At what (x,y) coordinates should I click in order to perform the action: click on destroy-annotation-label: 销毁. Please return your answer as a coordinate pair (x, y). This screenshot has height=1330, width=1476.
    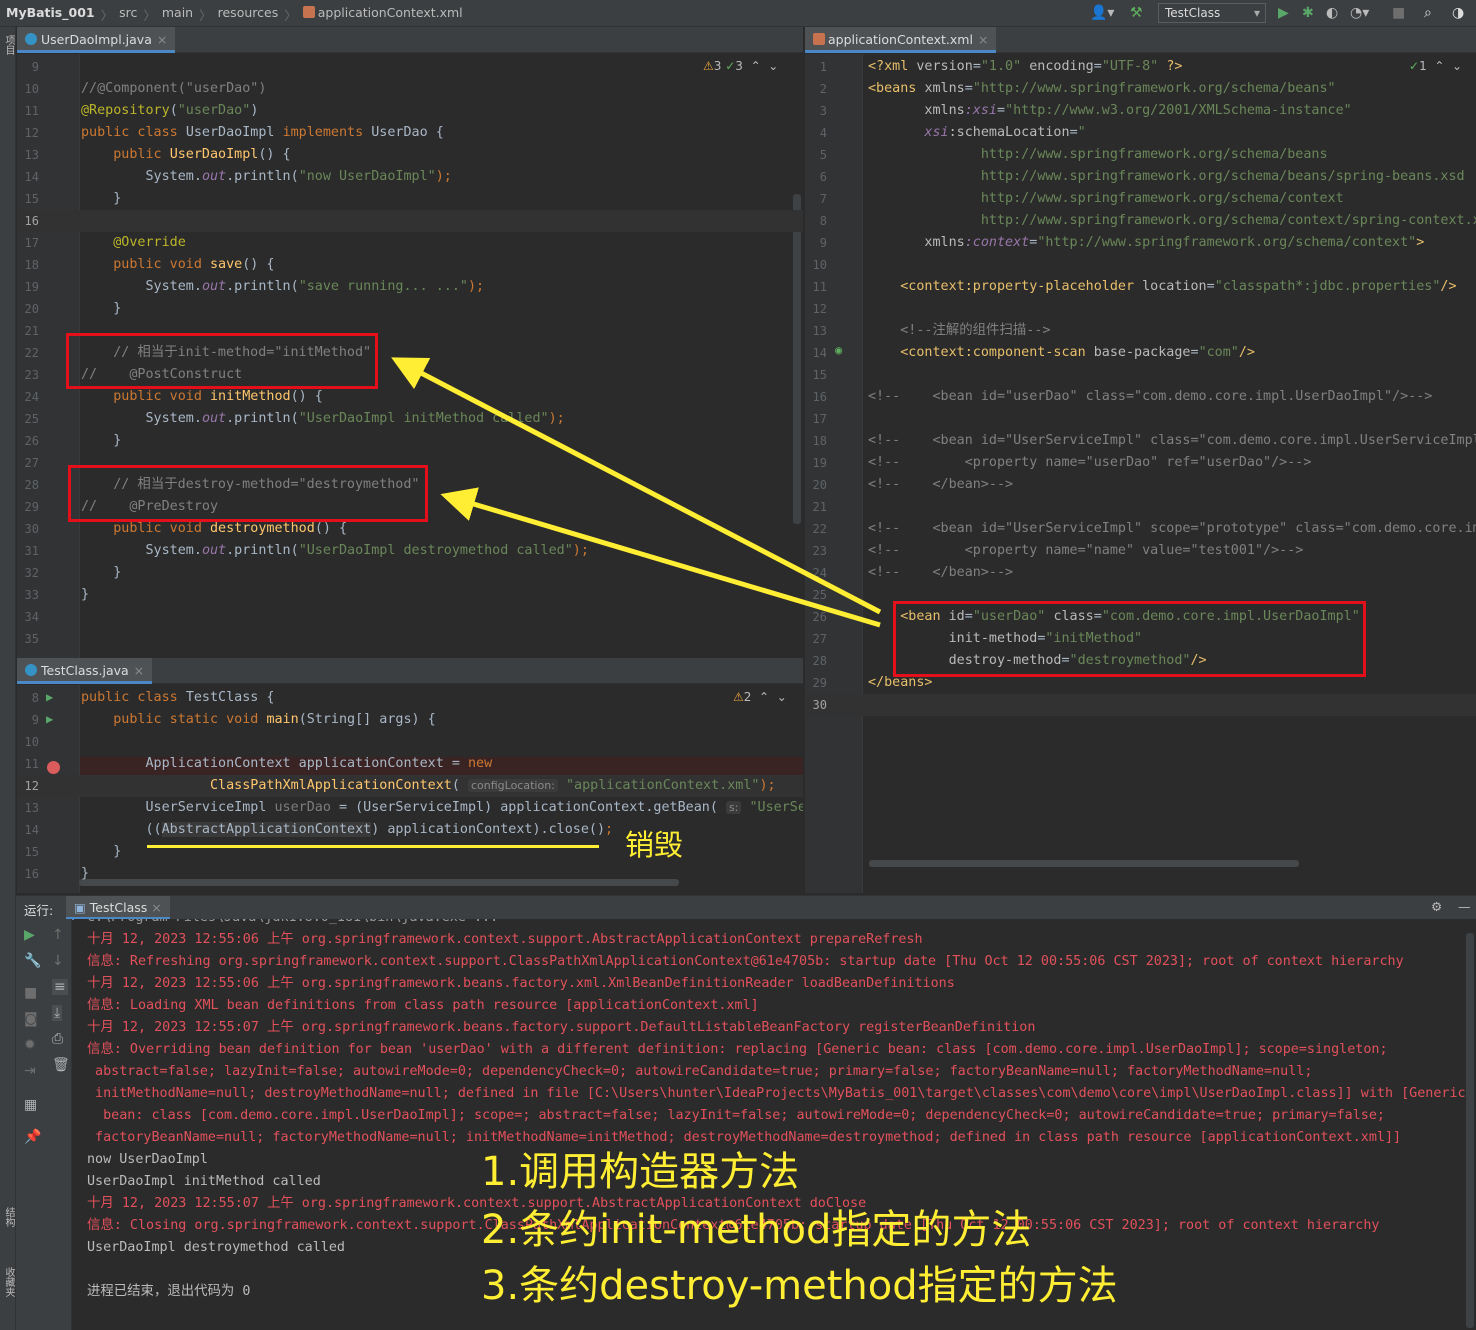
    Looking at the image, I should click on (654, 845).